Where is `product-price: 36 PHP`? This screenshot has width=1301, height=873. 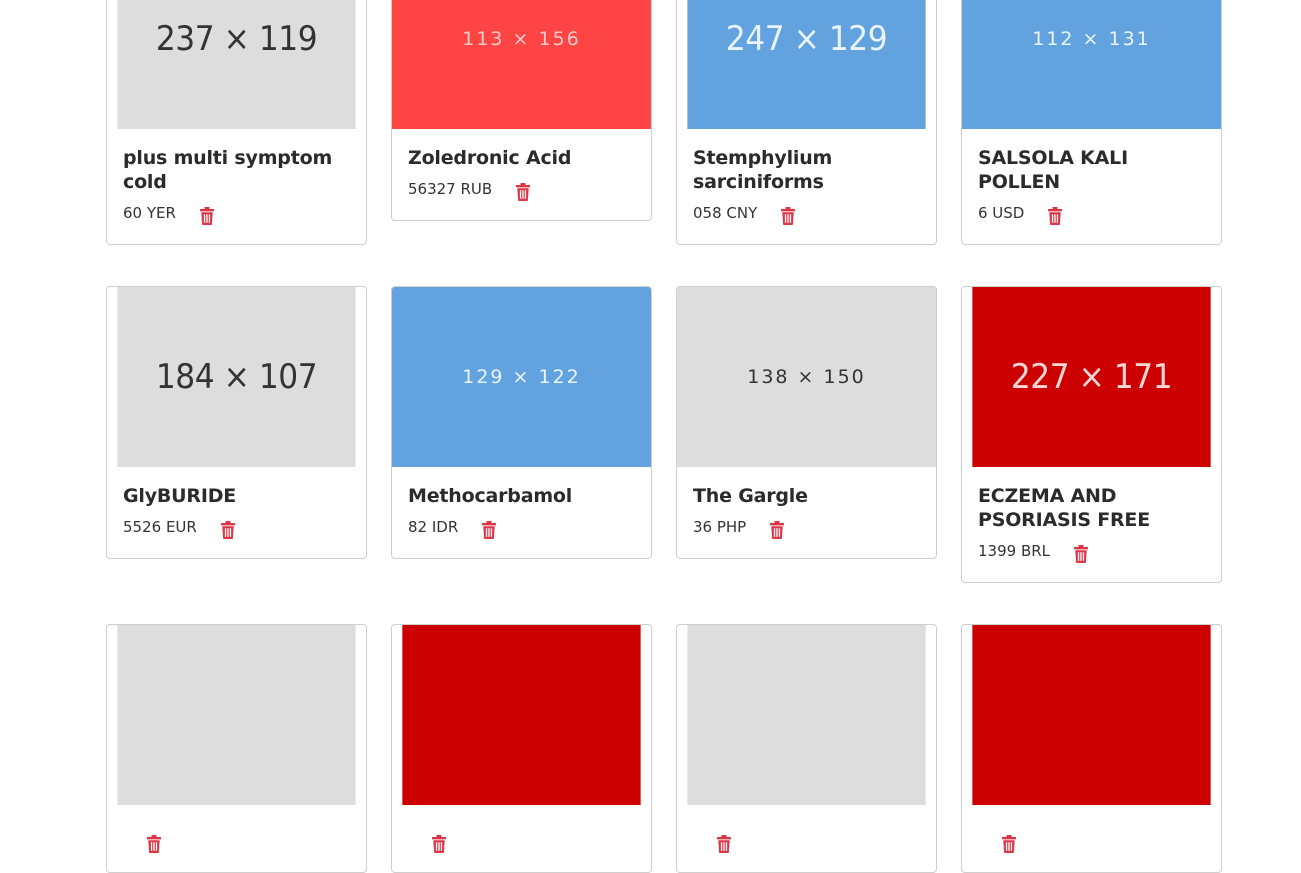
product-price: 36 PHP is located at coordinates (720, 527).